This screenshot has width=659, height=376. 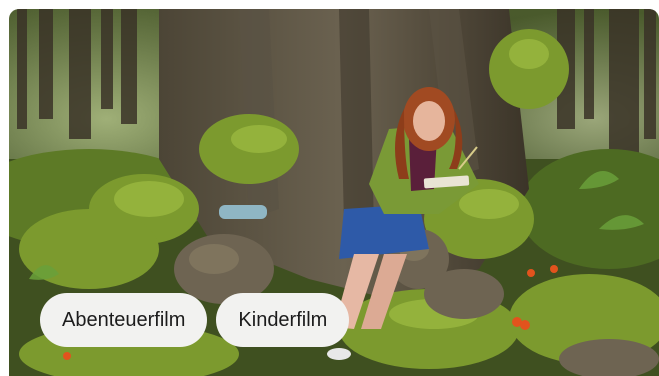 I want to click on tag-kinderfilm: Kinderfilm, so click(x=283, y=320).